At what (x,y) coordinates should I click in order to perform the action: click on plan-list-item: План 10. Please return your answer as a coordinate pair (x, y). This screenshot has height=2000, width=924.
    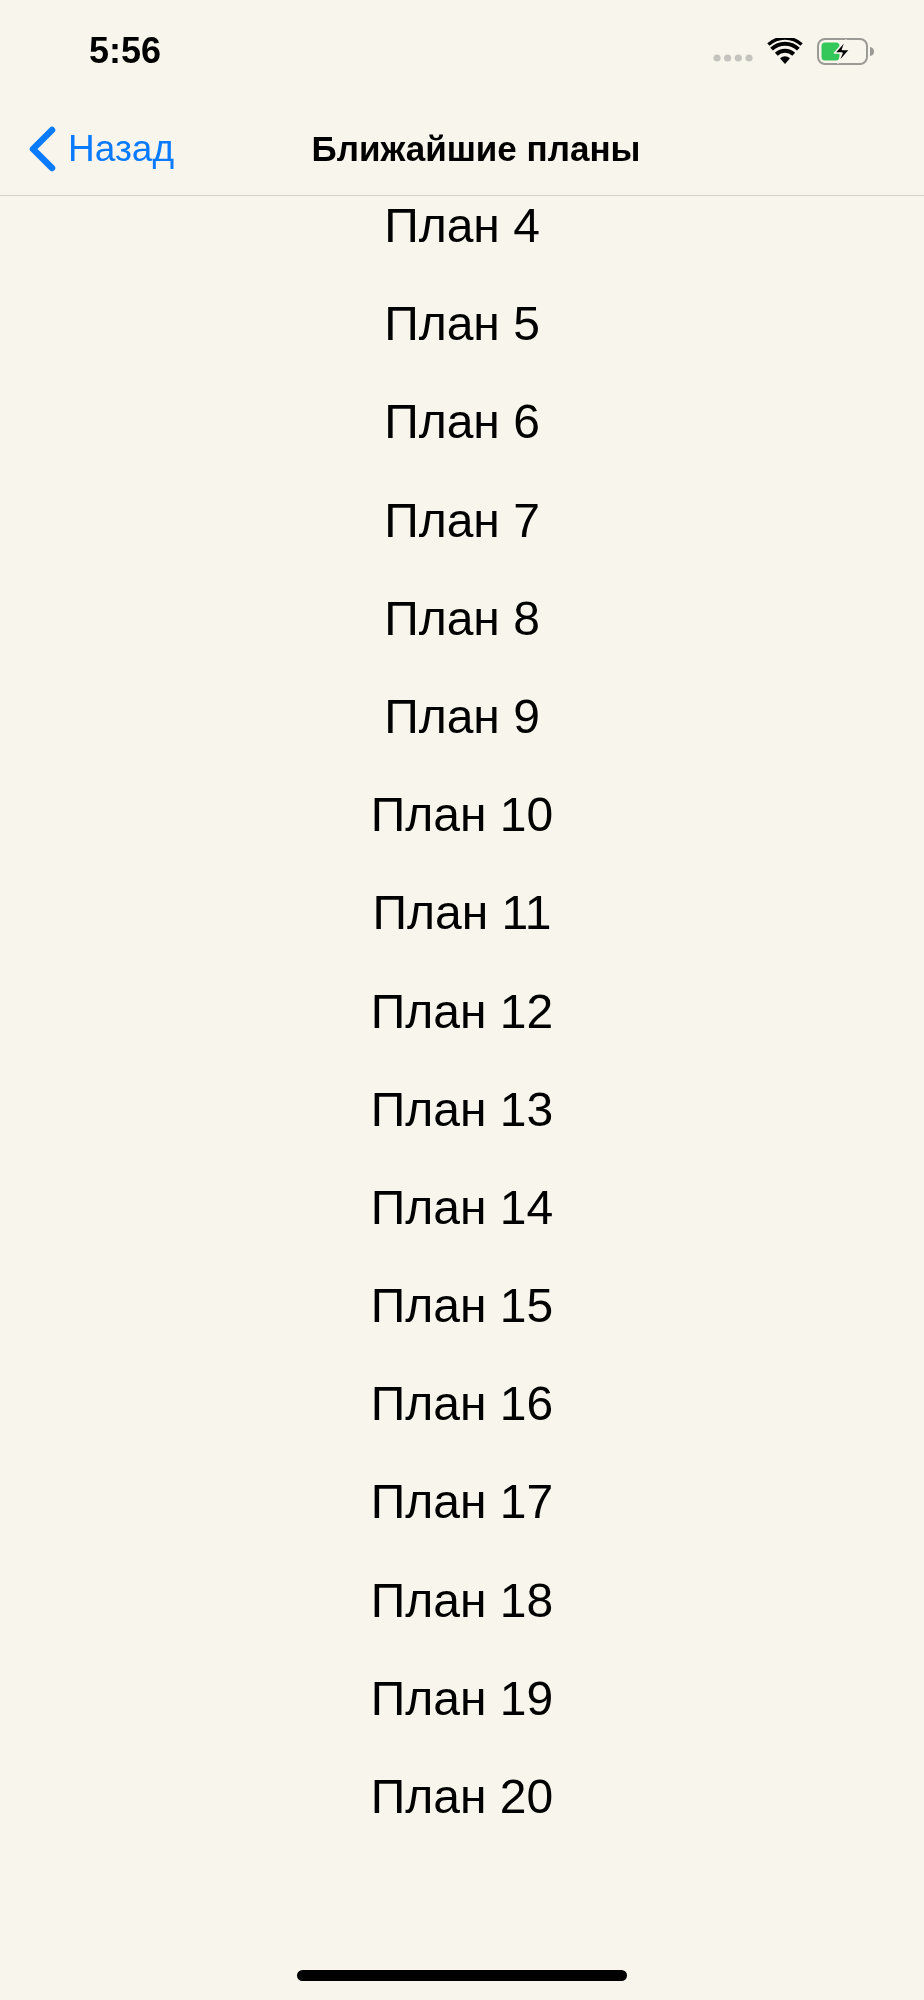
    Looking at the image, I should click on (462, 815).